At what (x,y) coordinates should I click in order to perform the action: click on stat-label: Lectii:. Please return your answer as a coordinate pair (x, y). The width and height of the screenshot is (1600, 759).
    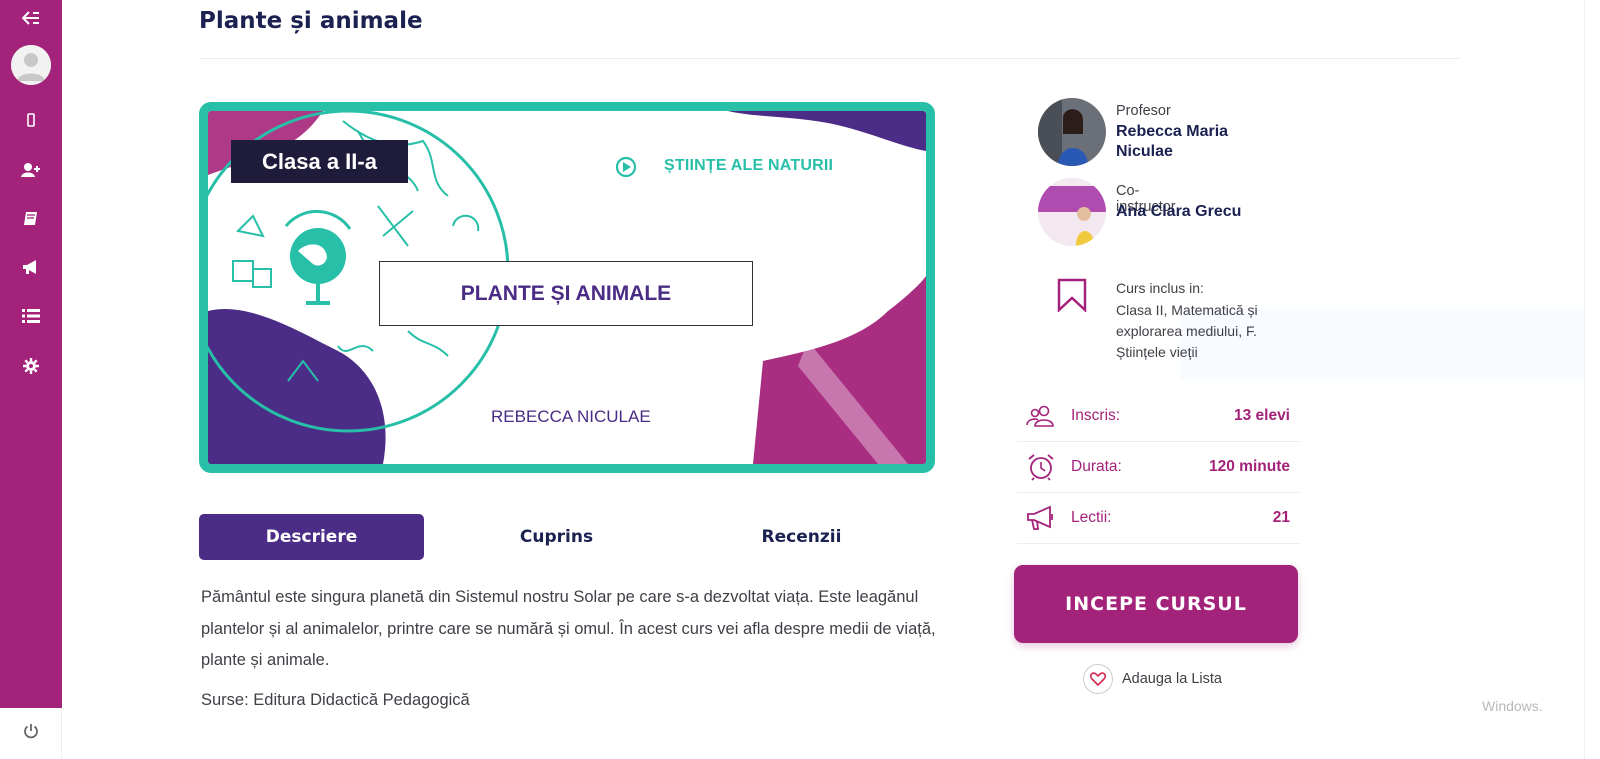
    Looking at the image, I should click on (1091, 517).